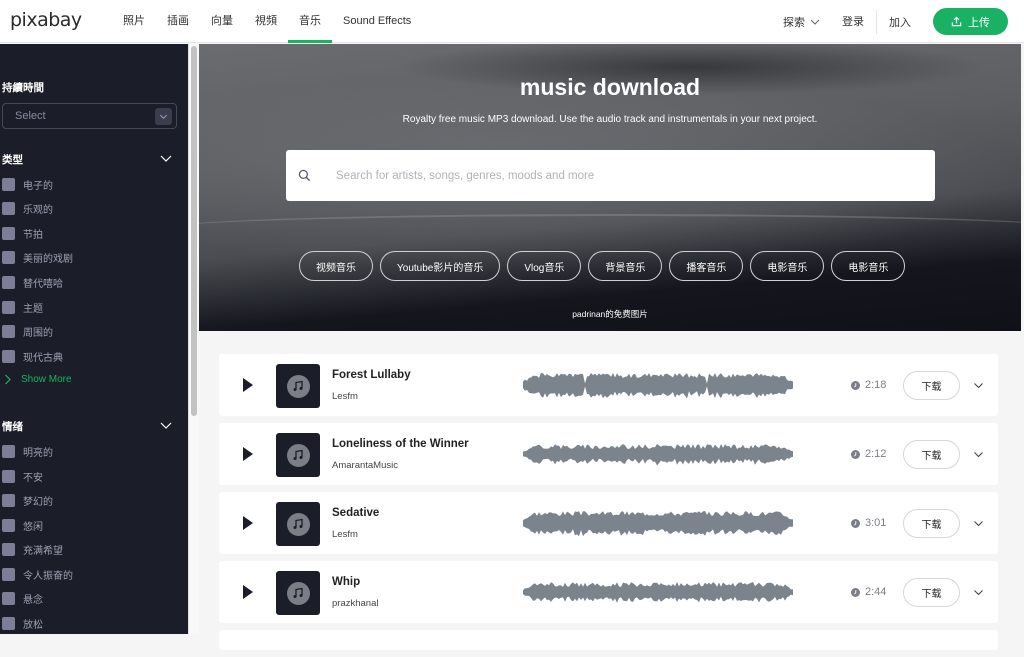 This screenshot has height=657, width=1024. What do you see at coordinates (37, 257) in the screenshot?
I see `genre-option: 美丽的戏剧` at bounding box center [37, 257].